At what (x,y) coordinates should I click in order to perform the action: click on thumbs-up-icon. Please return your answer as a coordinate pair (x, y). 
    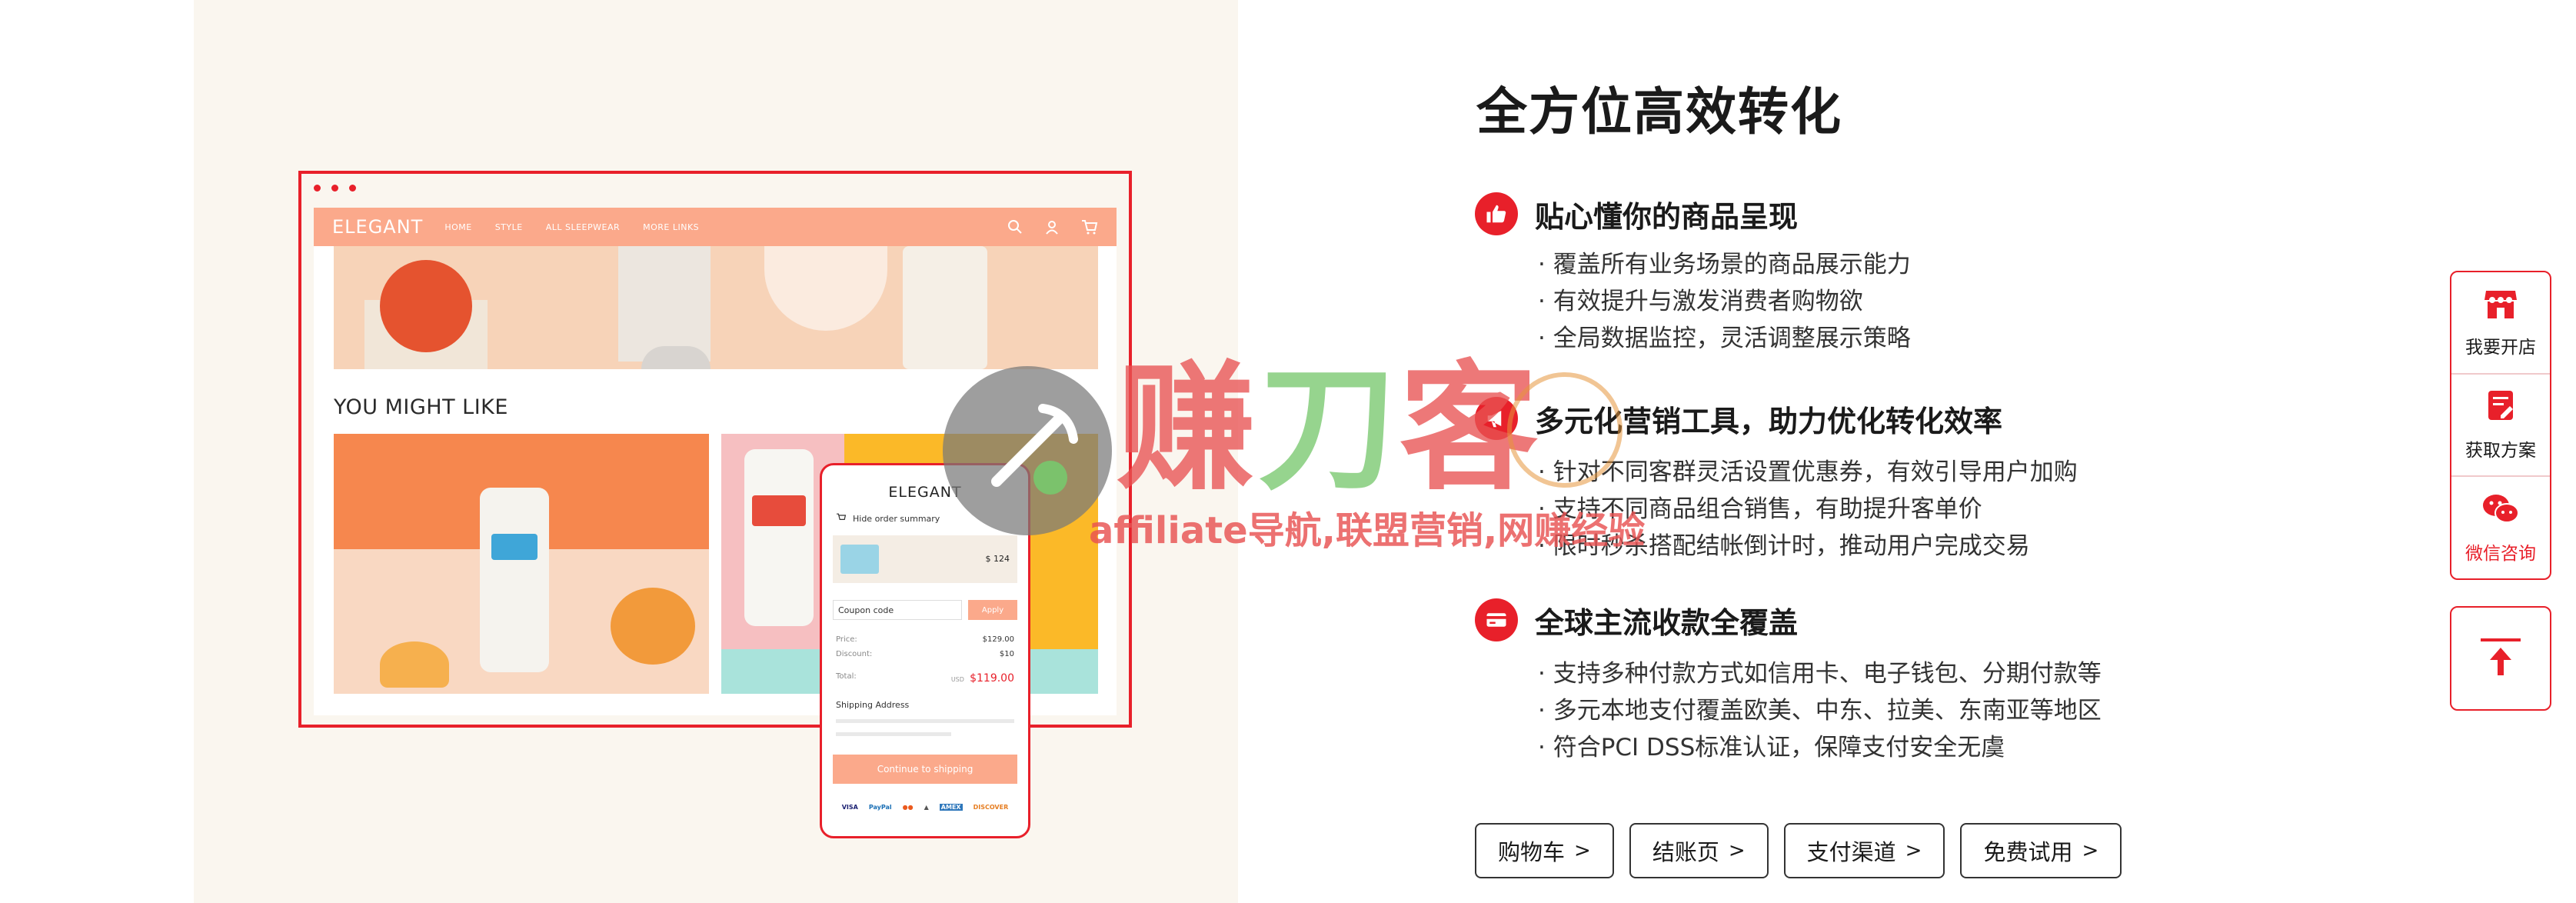
    Looking at the image, I should click on (1496, 213).